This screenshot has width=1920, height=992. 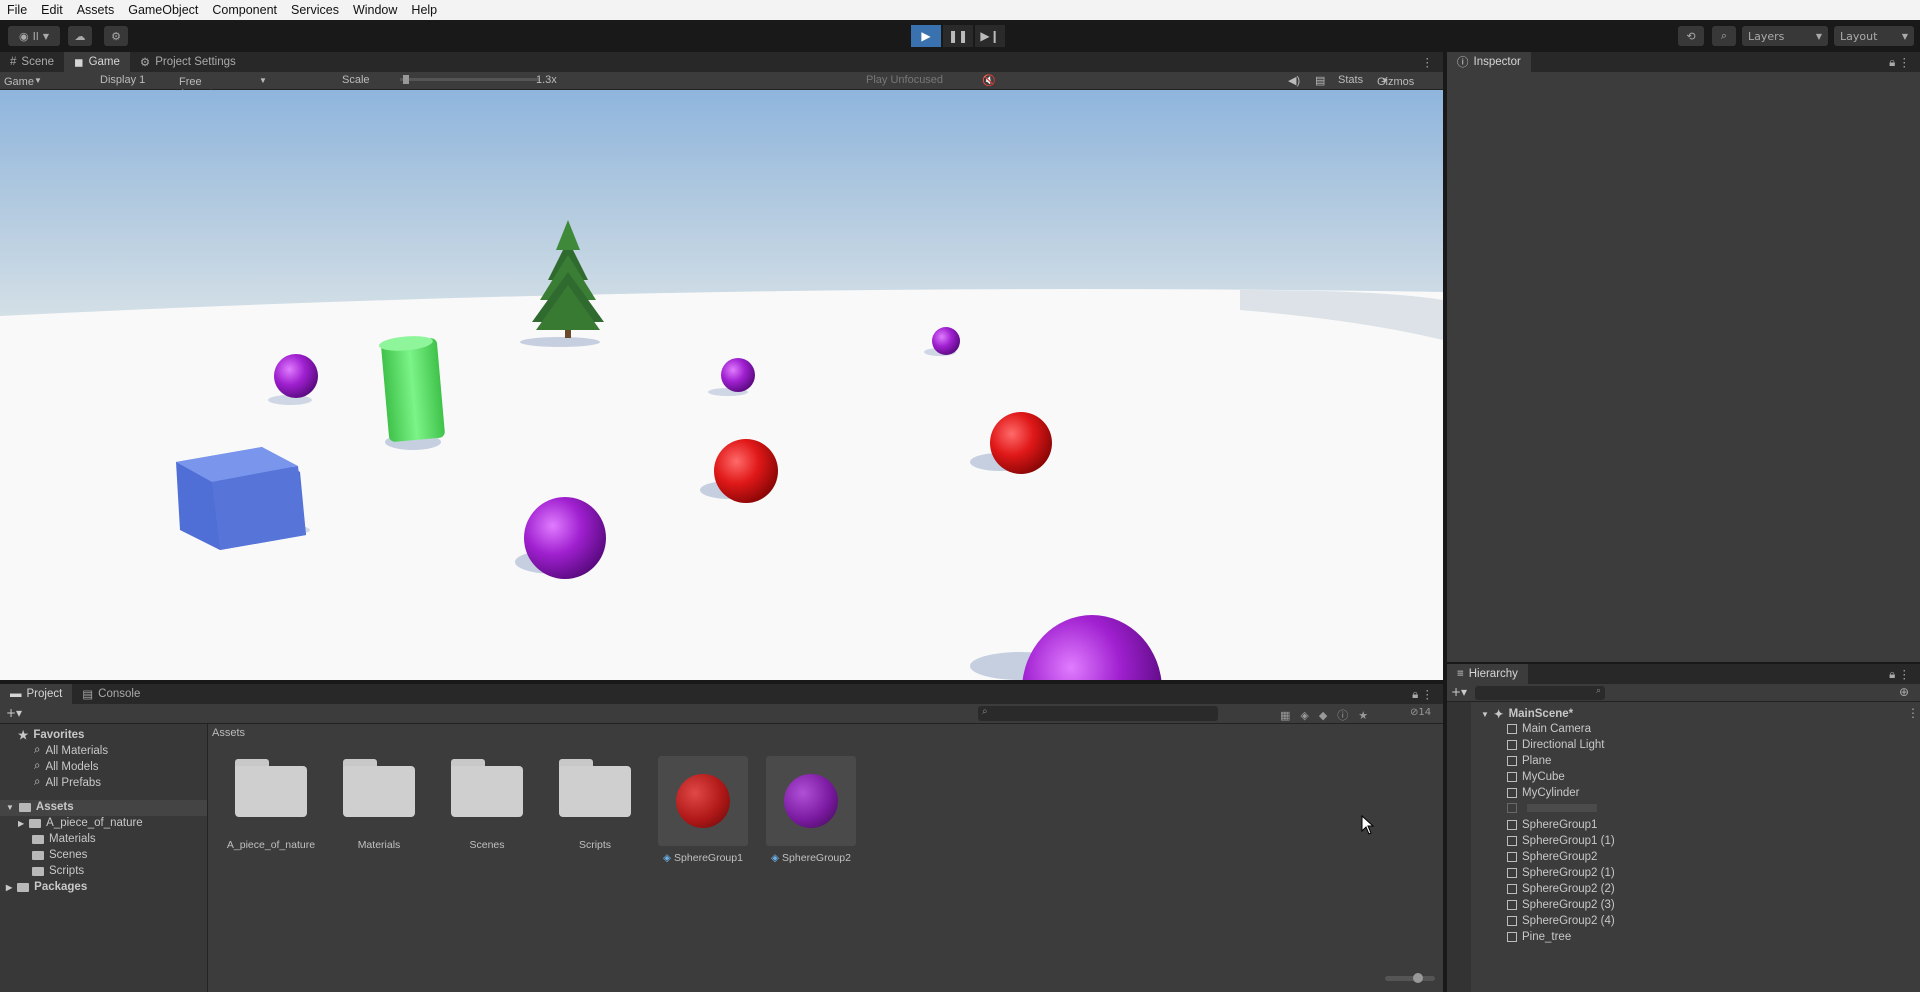 I want to click on tab-scene: # Scene, so click(x=32, y=62).